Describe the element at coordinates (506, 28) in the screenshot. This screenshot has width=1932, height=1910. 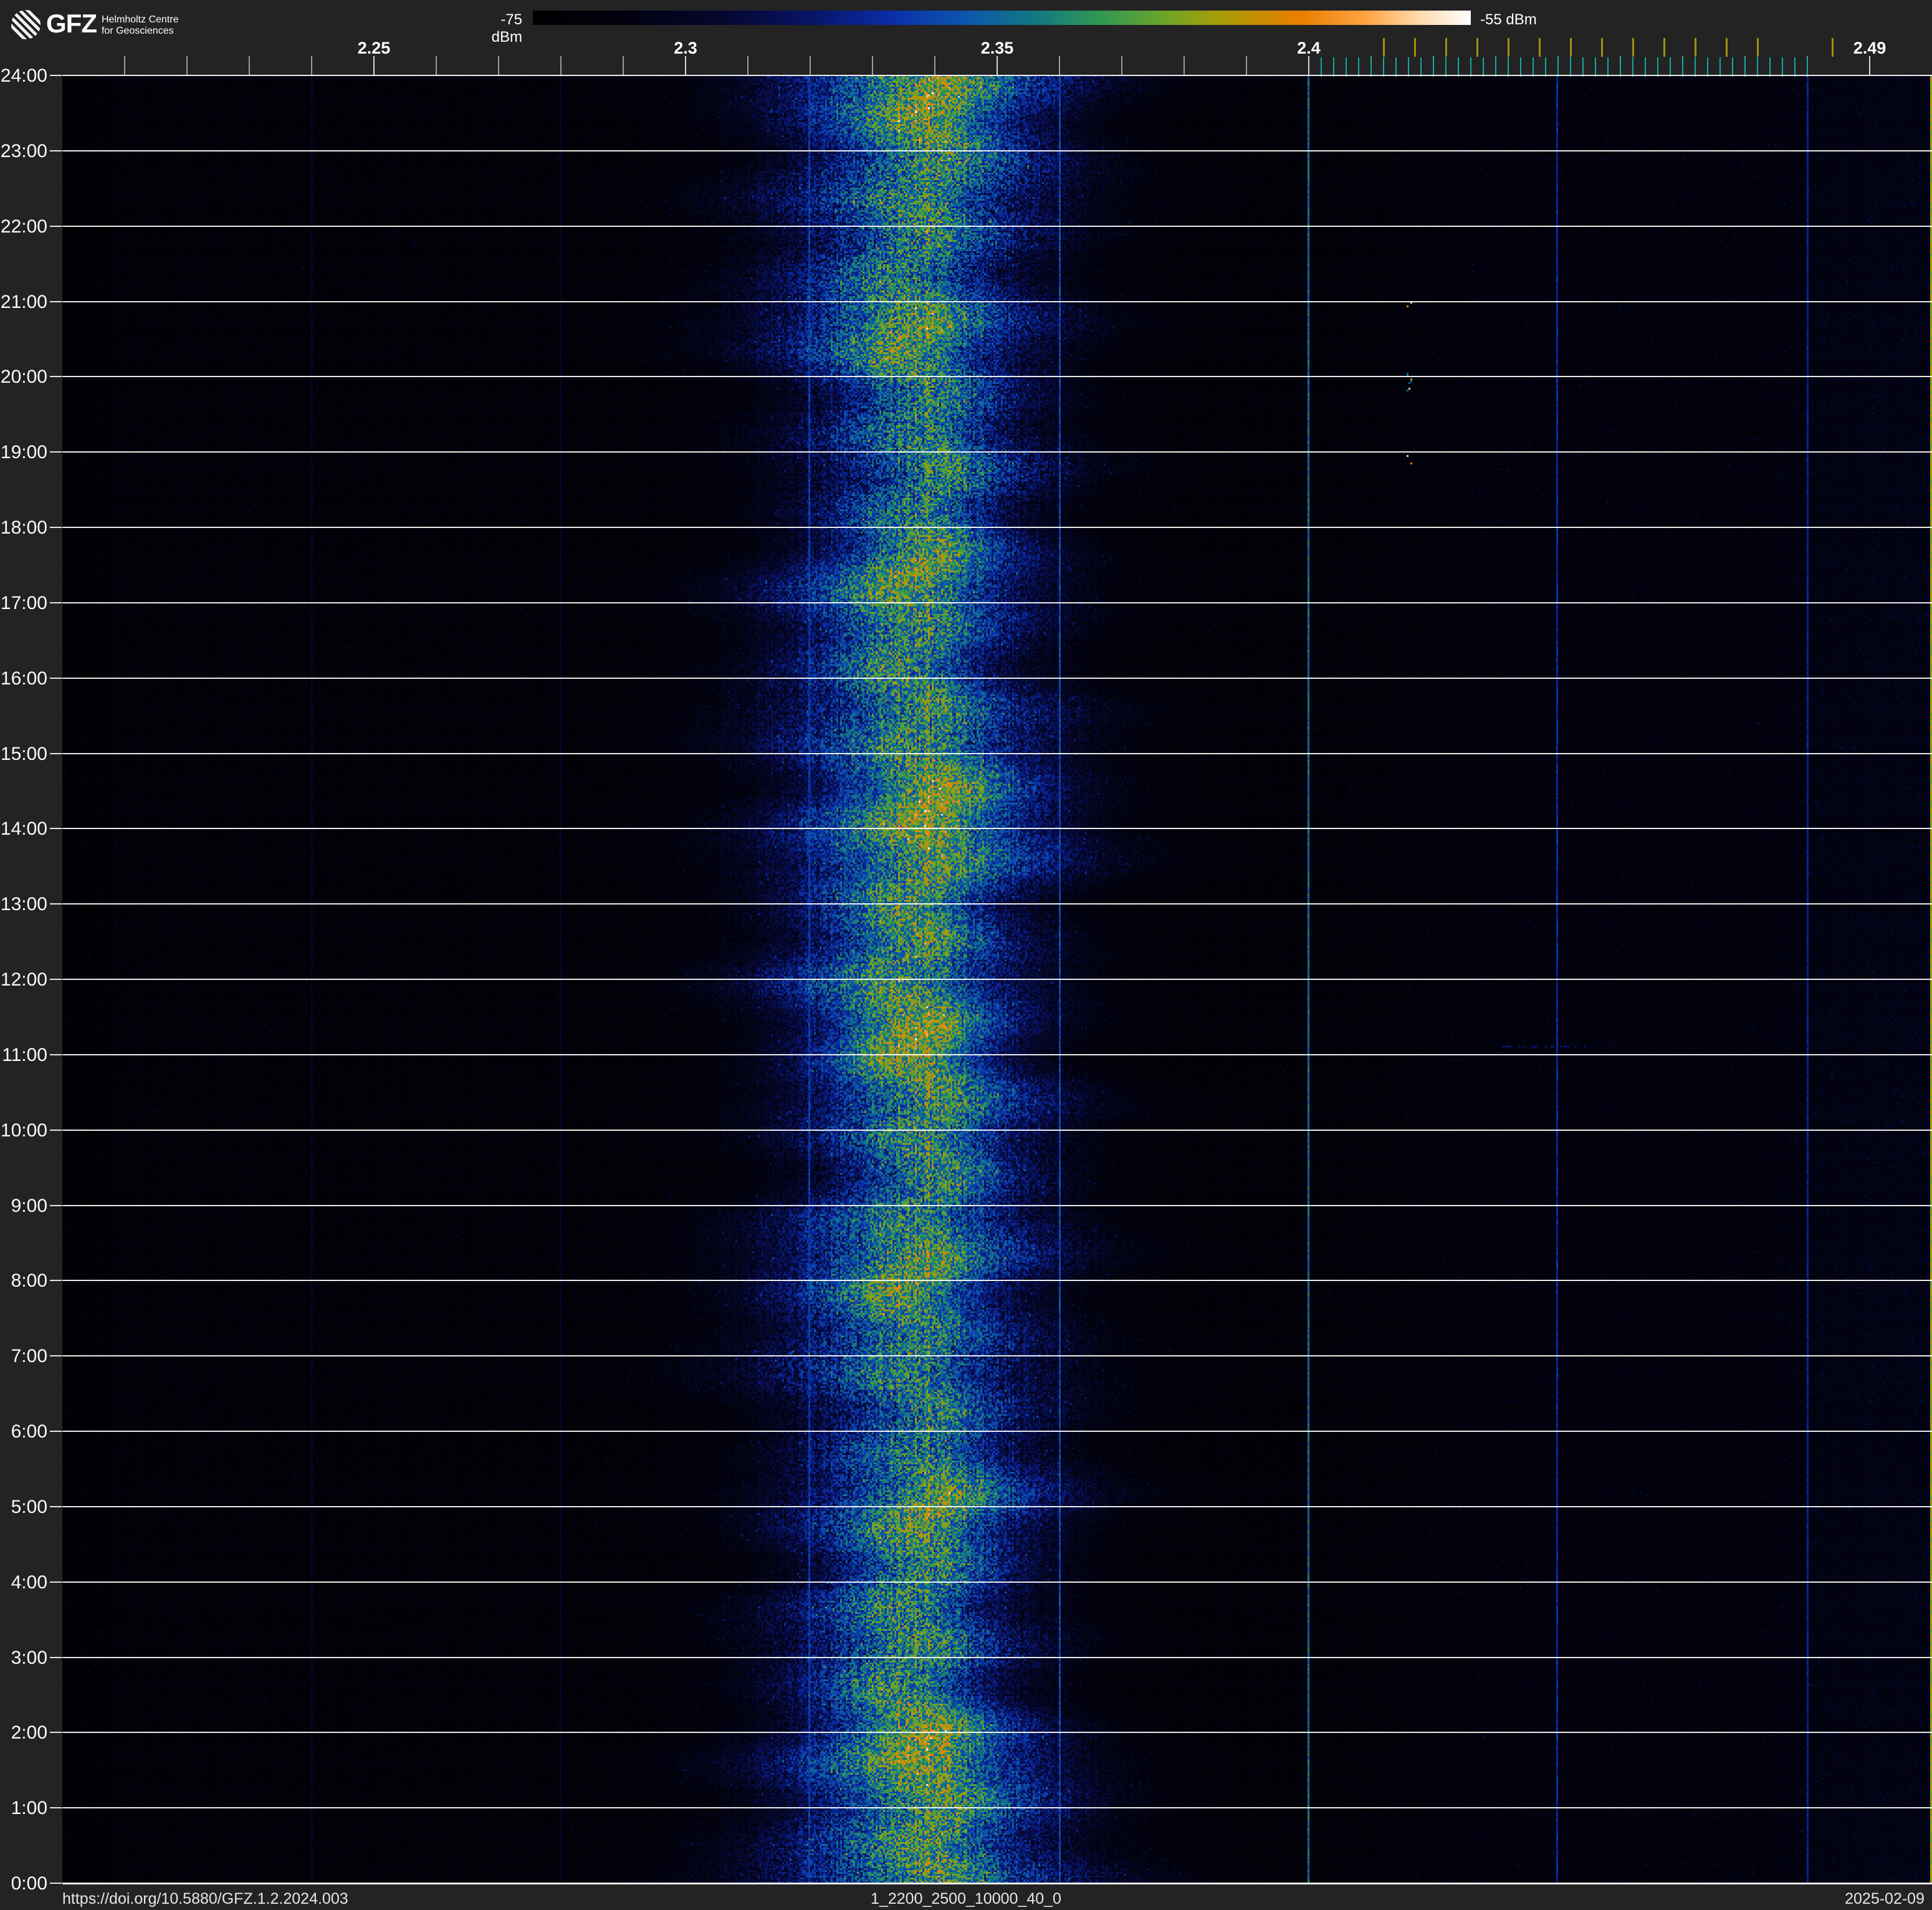
I see `colorbar-min-label: -75 dBm` at that location.